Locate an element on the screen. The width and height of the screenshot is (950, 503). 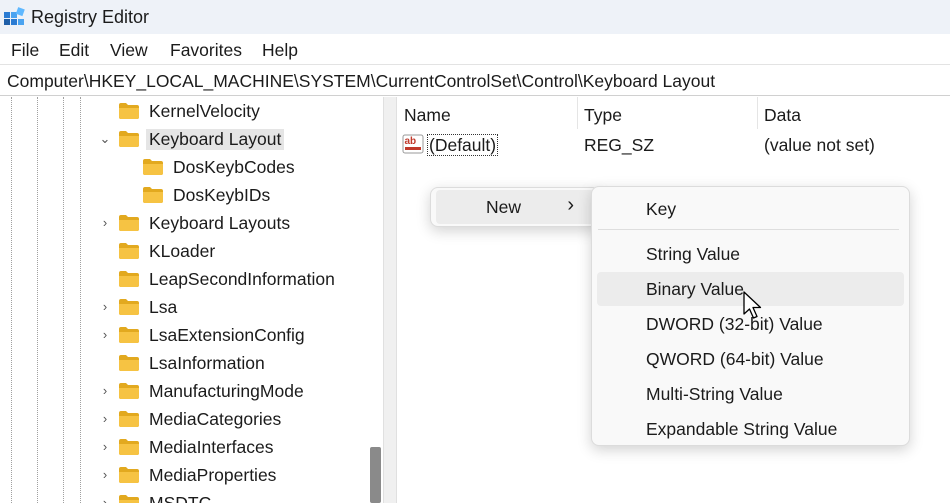
chevron-down-icon: ⌄ is located at coordinates (105, 139).